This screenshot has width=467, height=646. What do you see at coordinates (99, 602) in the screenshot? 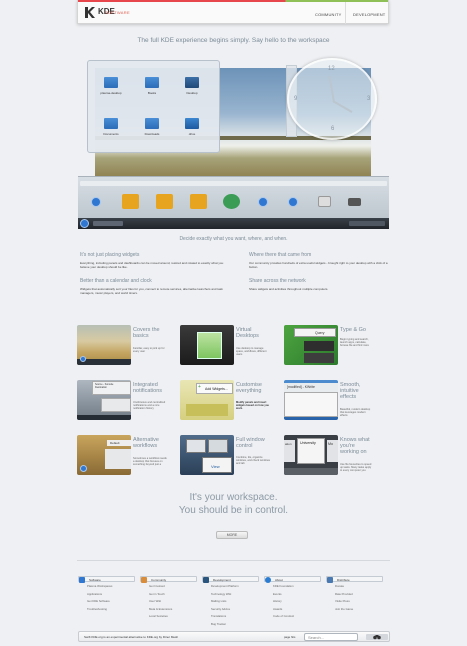
I see `footer-link: Get KDE Software` at bounding box center [99, 602].